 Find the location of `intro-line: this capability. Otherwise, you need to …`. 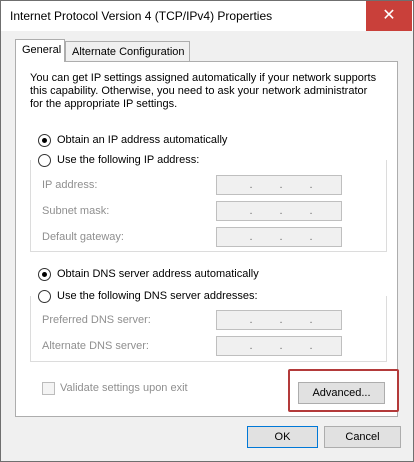

intro-line: this capability. Otherwise, you need to … is located at coordinates (199, 91).